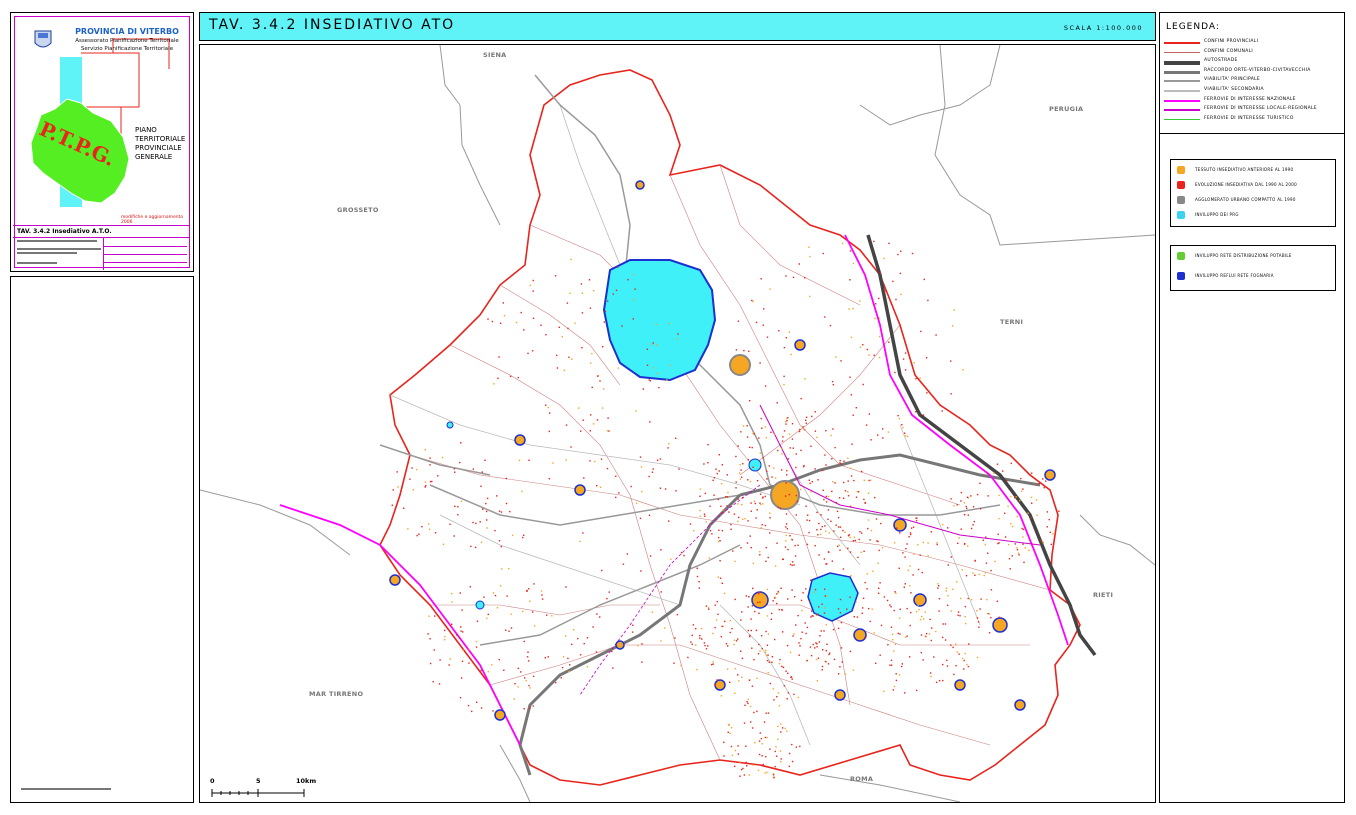 The image size is (1356, 815). Describe the element at coordinates (1257, 215) in the screenshot. I see `legend-box-item: INVILUPPO DEI PRG` at that location.